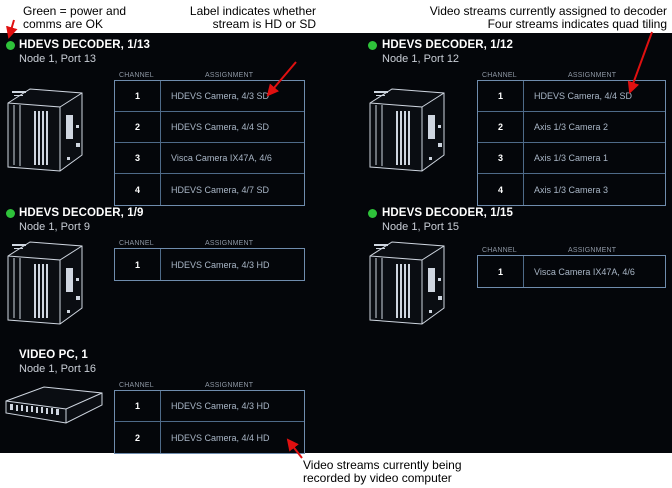 Image resolution: width=672 pixels, height=488 pixels. I want to click on channel-row: 3 Visca Camera IX47A, 4/6, so click(209, 158).